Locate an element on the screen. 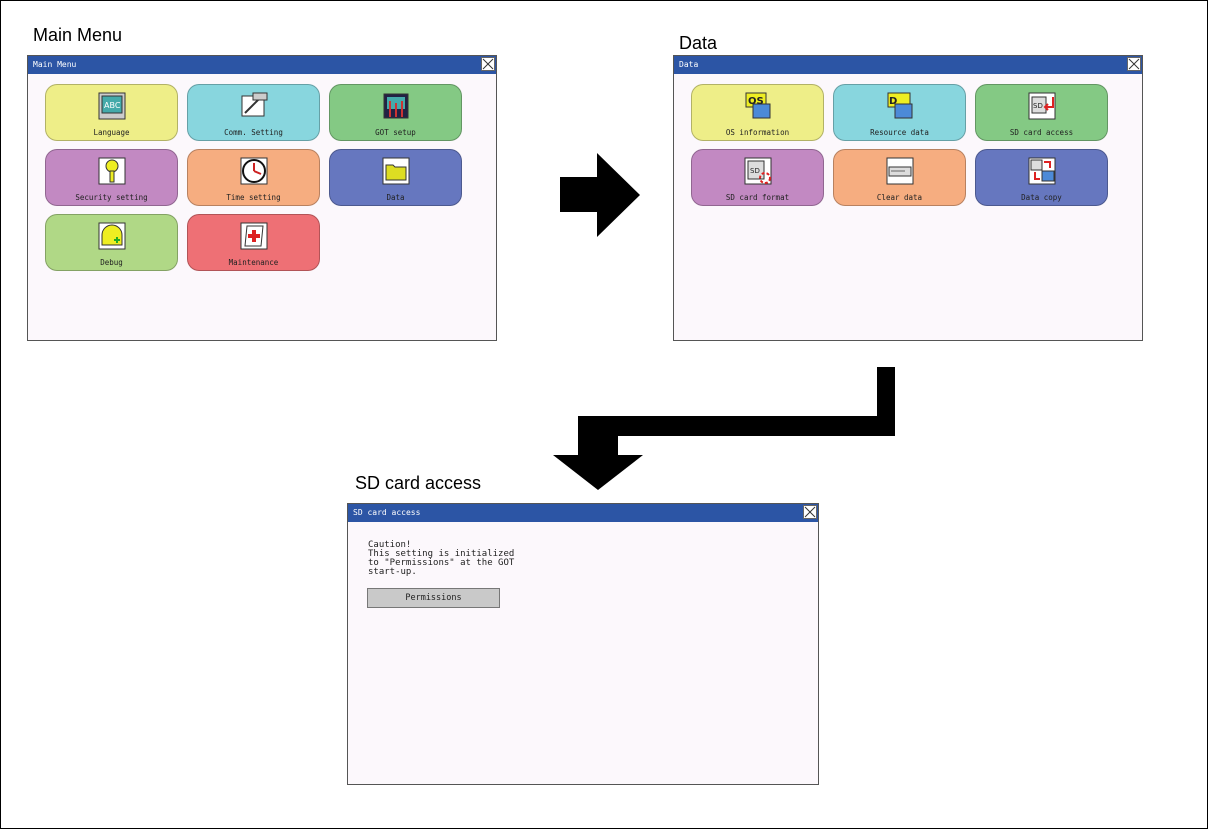 The height and width of the screenshot is (829, 1208). down-arrow-icon is located at coordinates (724, 428).